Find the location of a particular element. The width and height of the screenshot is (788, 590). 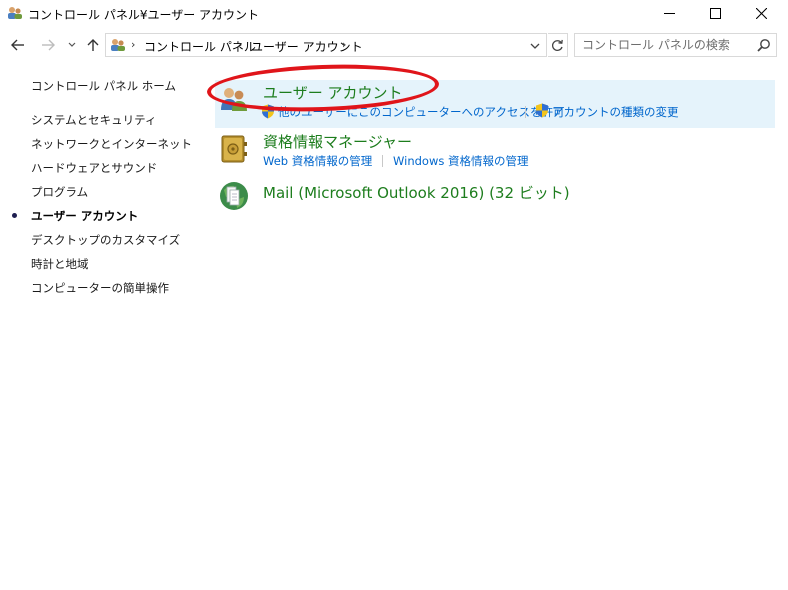

forward-button is located at coordinates (48, 45).